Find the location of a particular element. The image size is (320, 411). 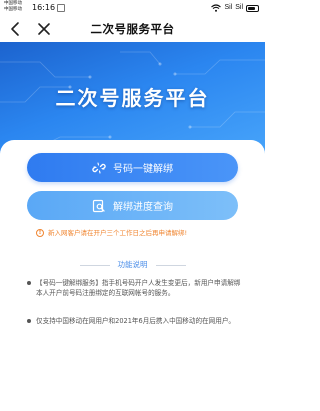

hero-title: 二次号服务平台 is located at coordinates (132, 98).